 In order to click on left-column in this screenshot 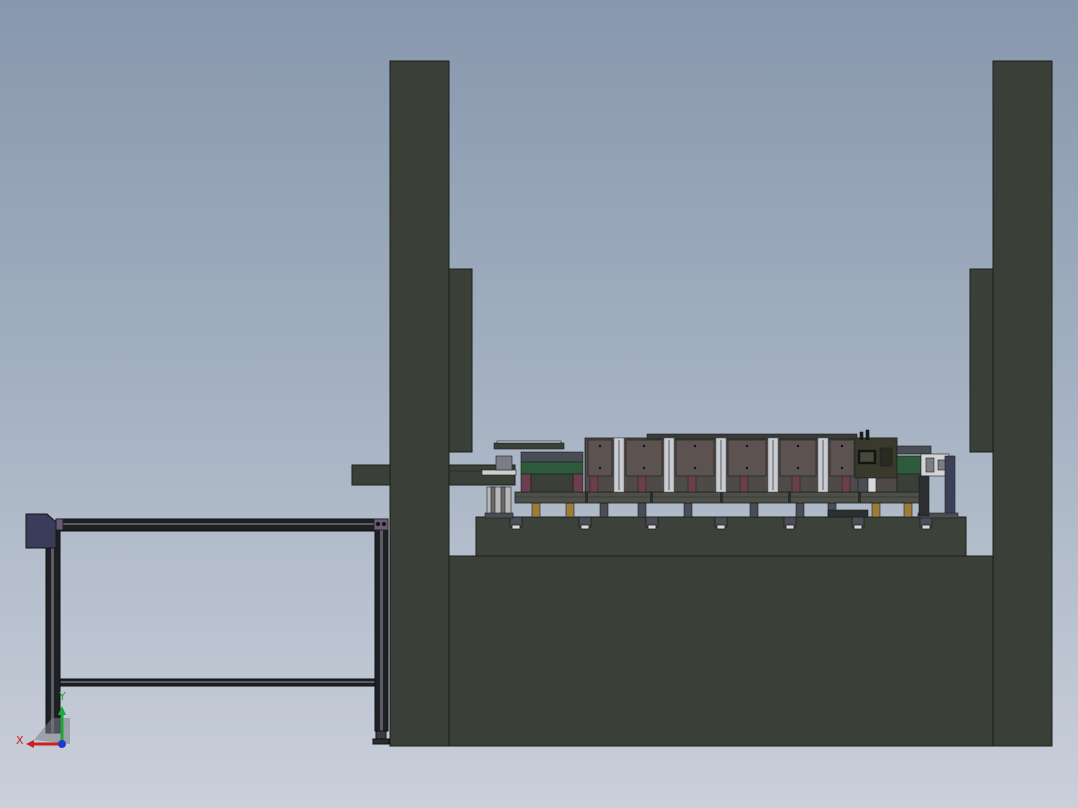, I will do `click(419, 403)`.